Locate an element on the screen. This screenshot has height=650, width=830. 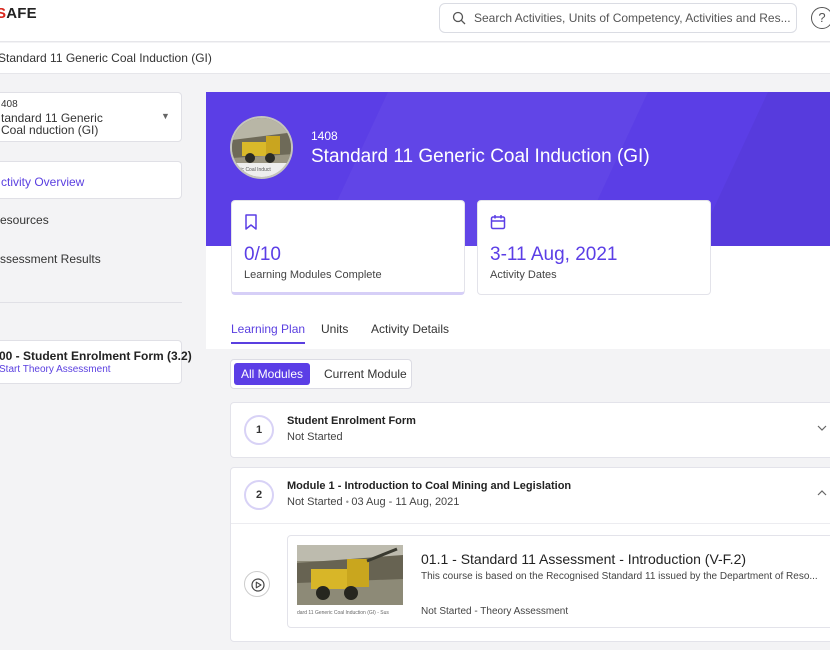
app-logo: SAFE is located at coordinates (18, 13).